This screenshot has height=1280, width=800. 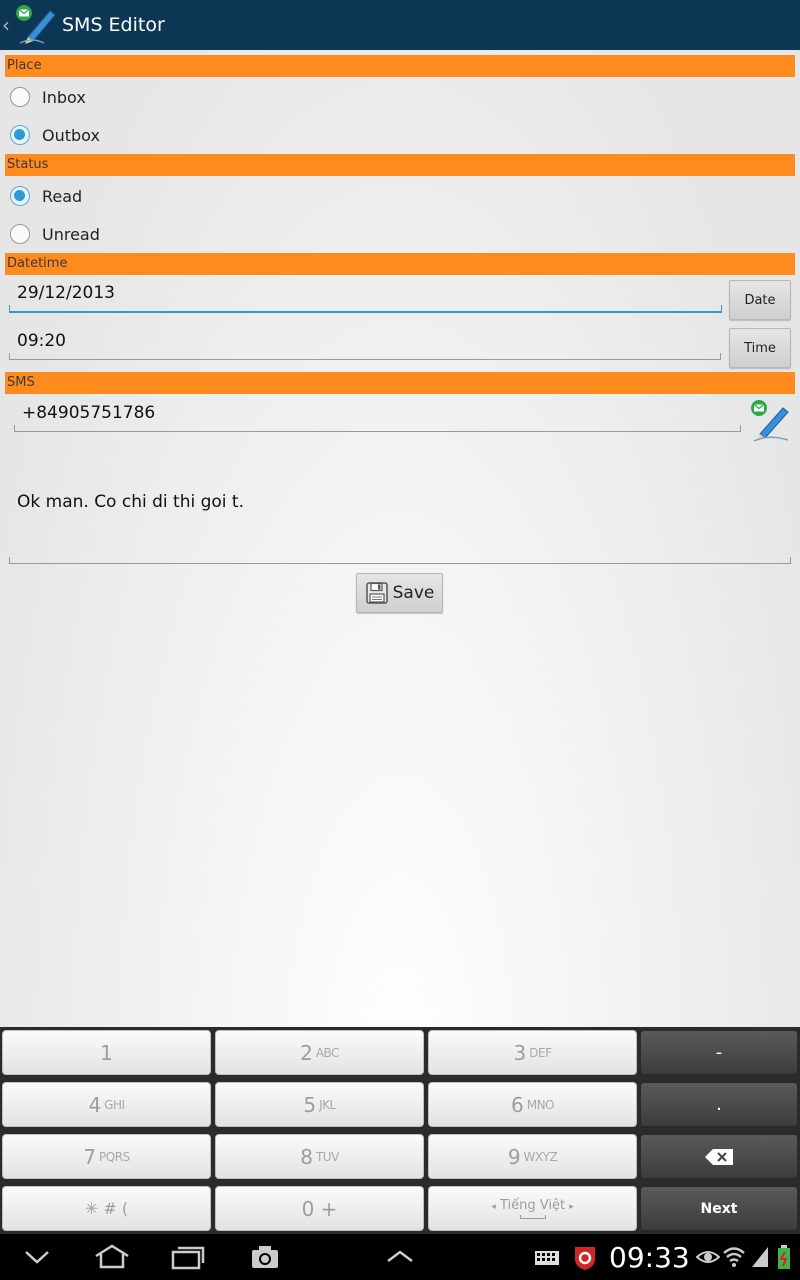 I want to click on key-dash-label: -, so click(x=719, y=1052).